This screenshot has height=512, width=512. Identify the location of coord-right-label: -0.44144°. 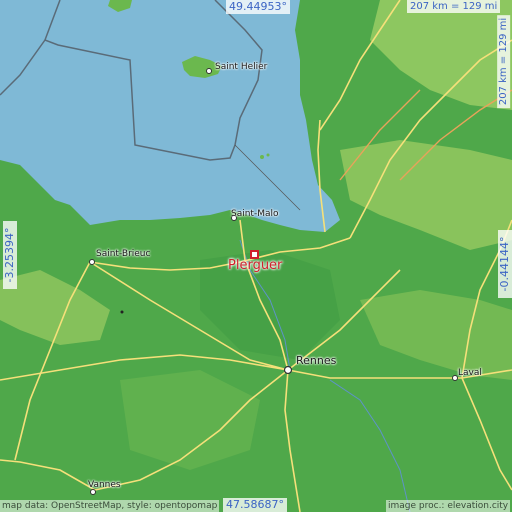
(505, 264).